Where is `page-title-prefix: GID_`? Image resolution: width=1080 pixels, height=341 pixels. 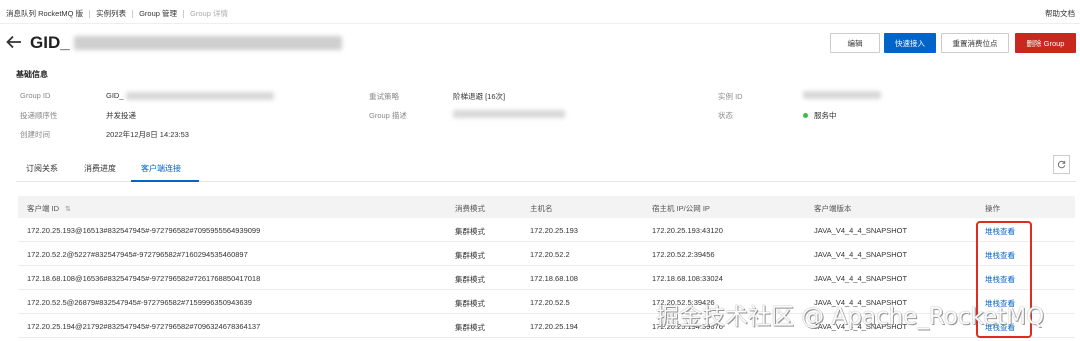 page-title-prefix: GID_ is located at coordinates (50, 42).